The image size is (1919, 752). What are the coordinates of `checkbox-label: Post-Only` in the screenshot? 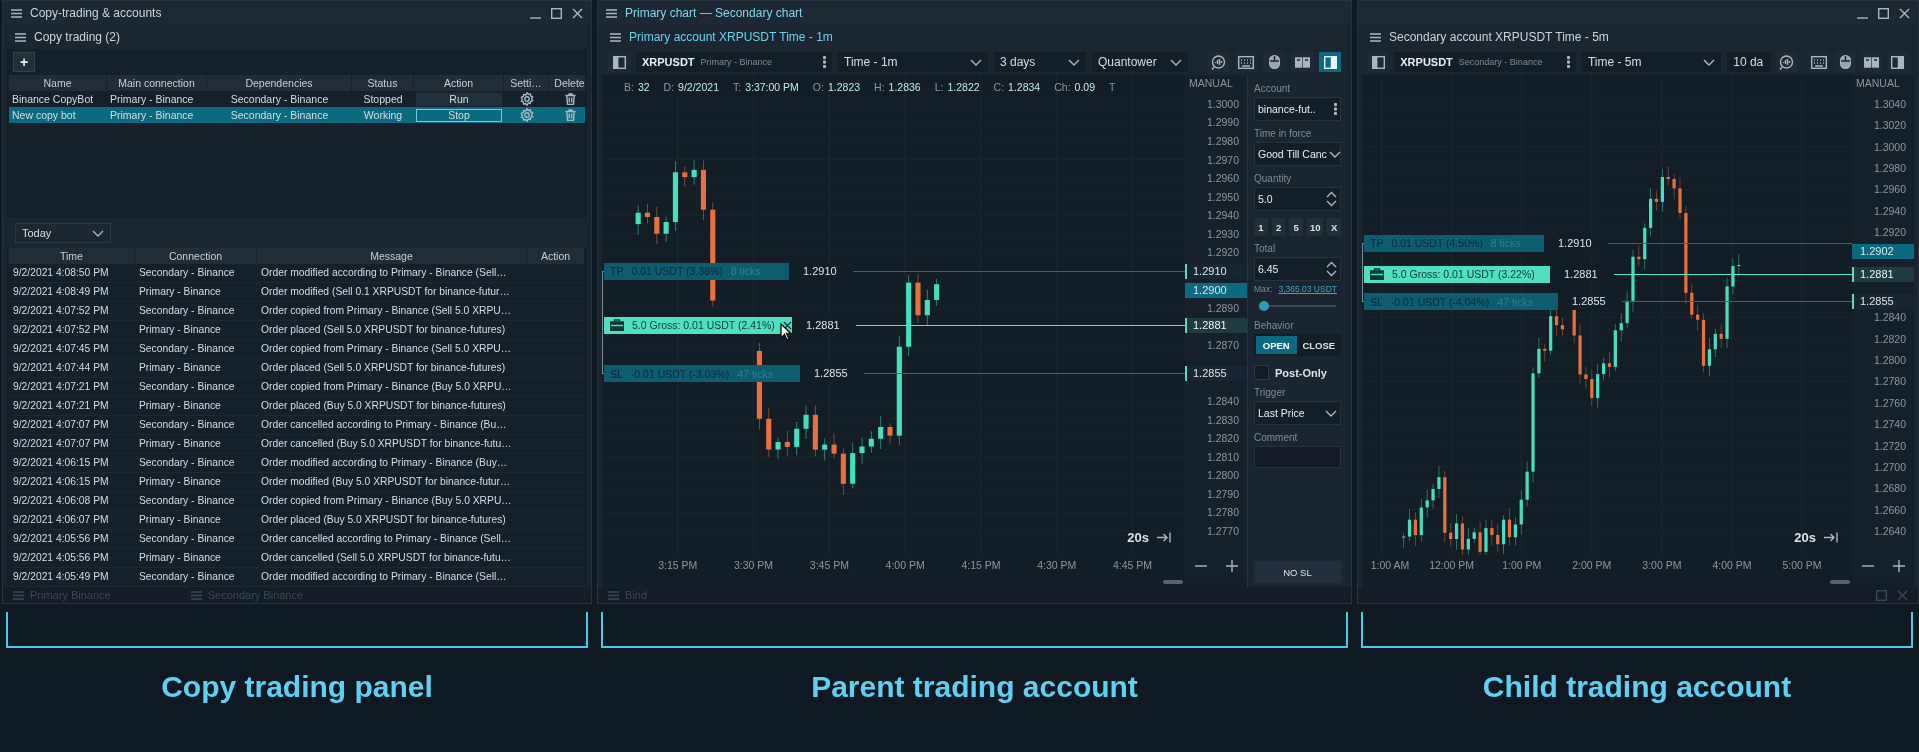 It's located at (1301, 372).